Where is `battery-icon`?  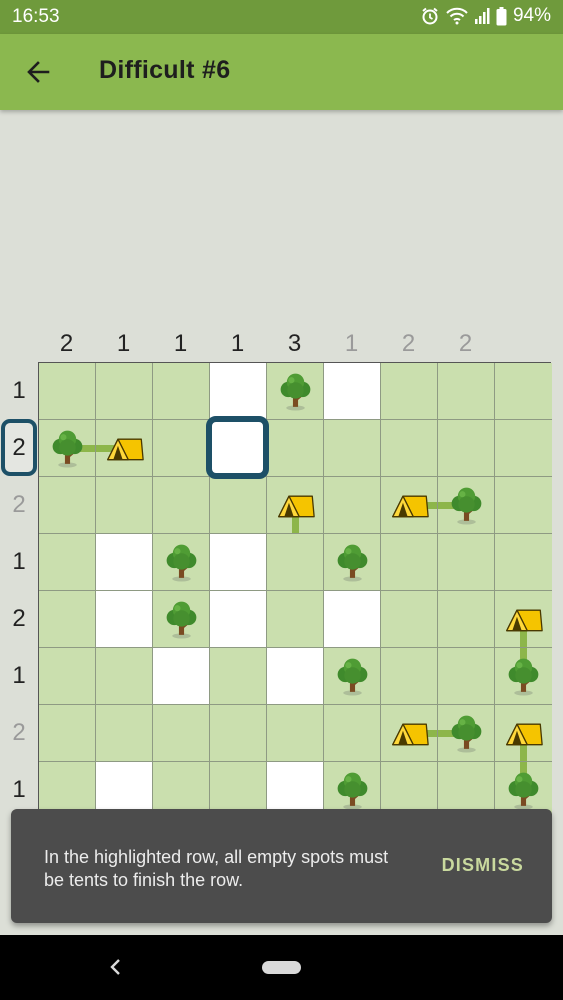
battery-icon is located at coordinates (501, 16).